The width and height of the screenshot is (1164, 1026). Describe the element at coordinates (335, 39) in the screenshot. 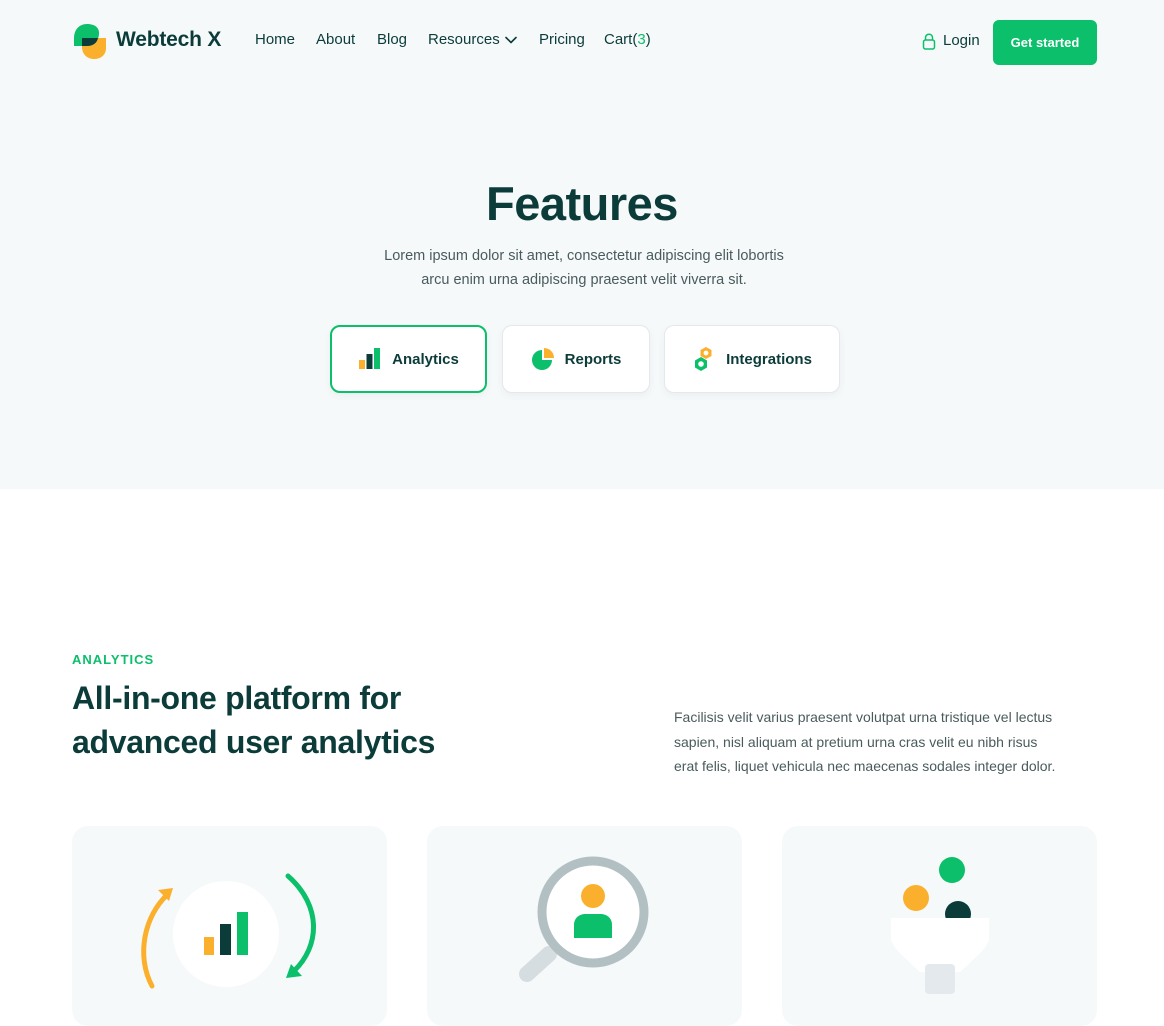

I see `nav-about: About` at that location.